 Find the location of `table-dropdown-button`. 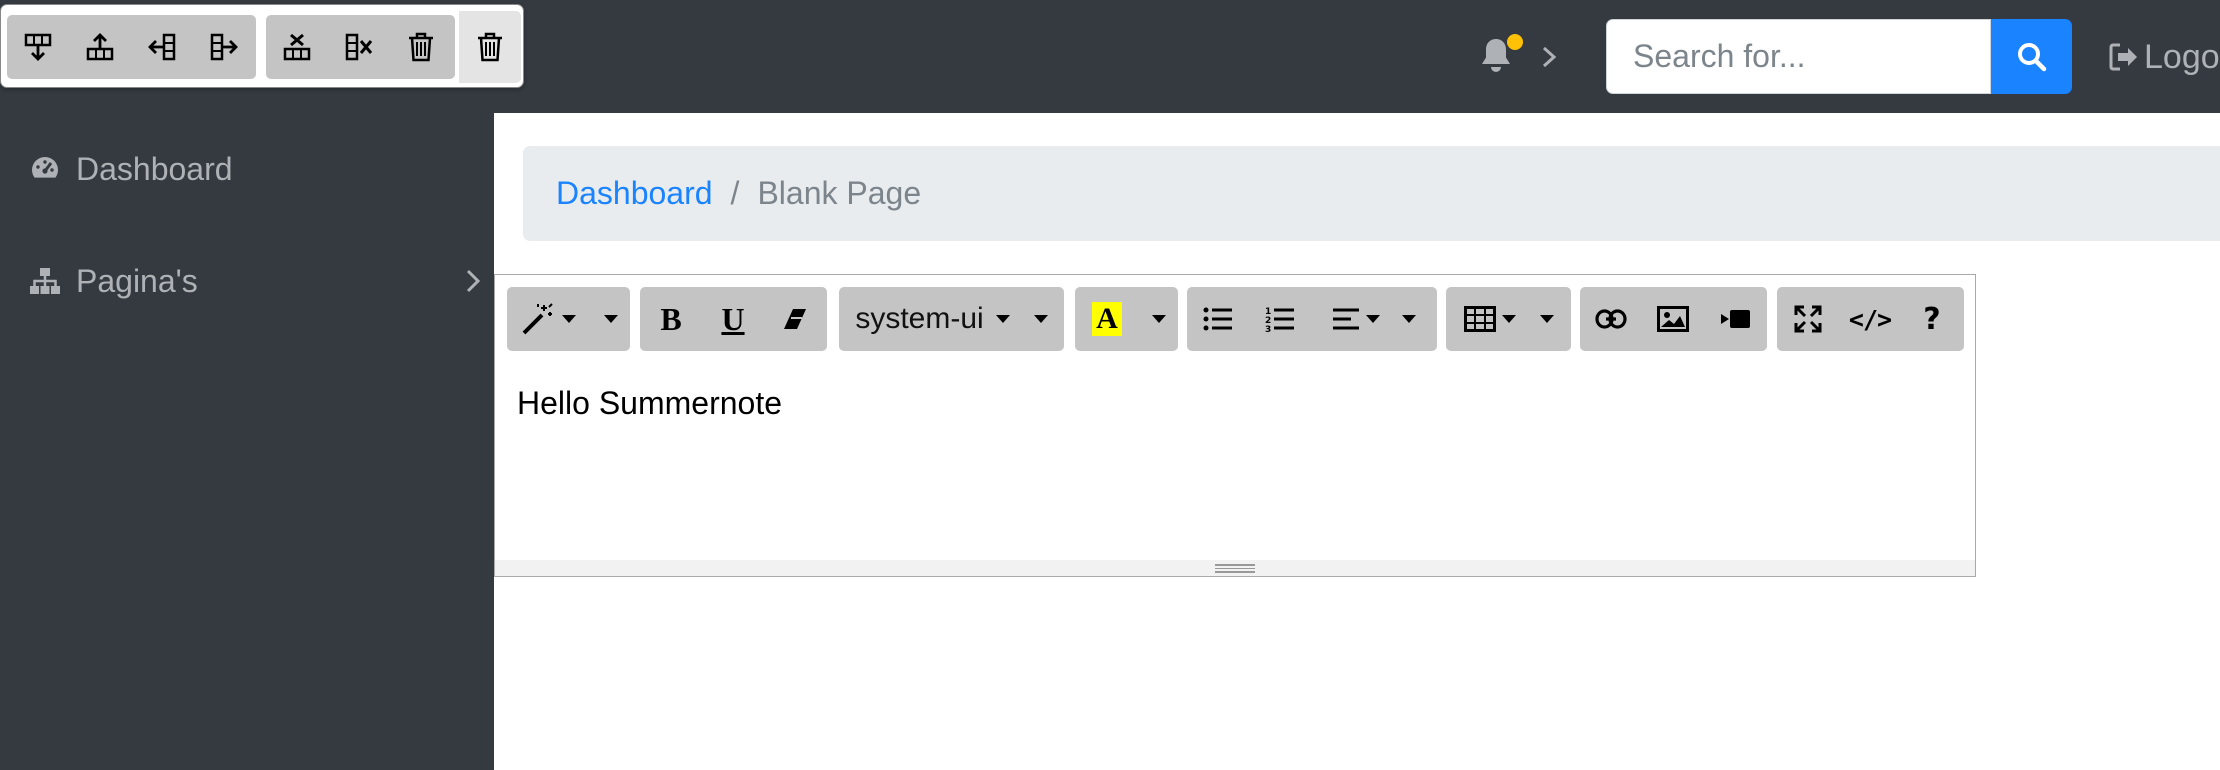

table-dropdown-button is located at coordinates (1508, 319).